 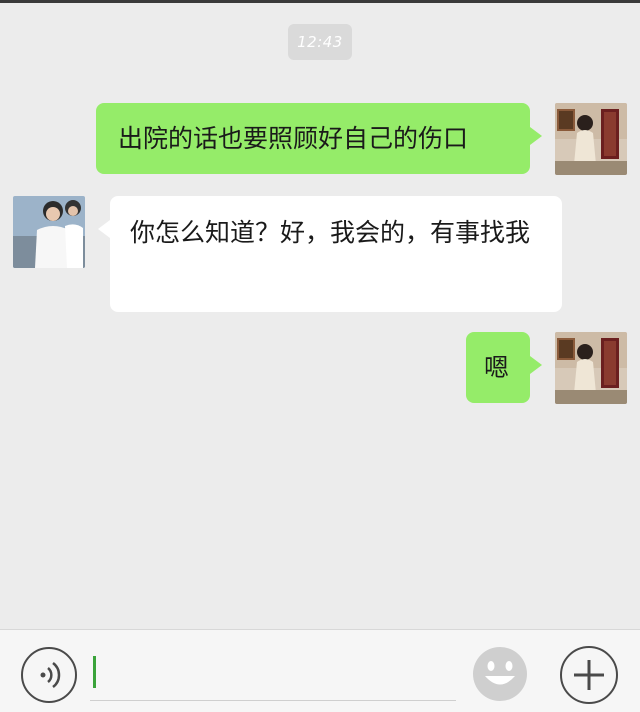 I want to click on message-text: 嗯, so click(x=497, y=367).